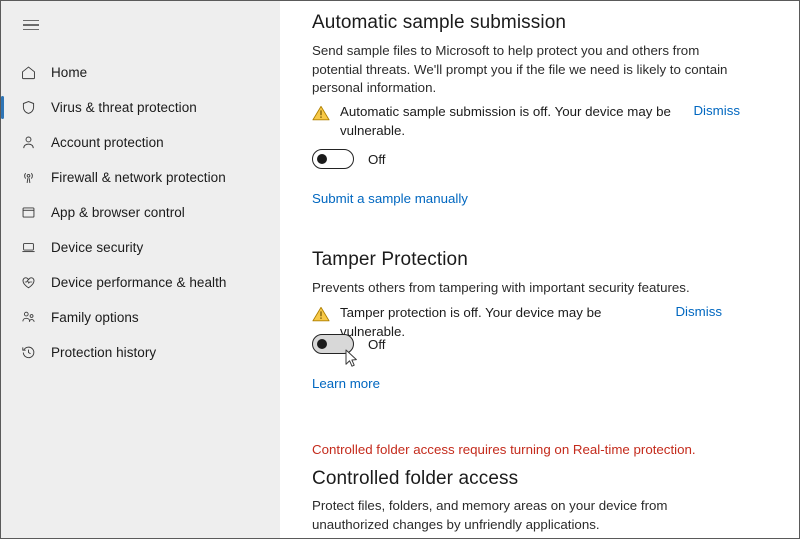 This screenshot has width=800, height=539. Describe the element at coordinates (28, 178) in the screenshot. I see `broadcast-icon` at that location.